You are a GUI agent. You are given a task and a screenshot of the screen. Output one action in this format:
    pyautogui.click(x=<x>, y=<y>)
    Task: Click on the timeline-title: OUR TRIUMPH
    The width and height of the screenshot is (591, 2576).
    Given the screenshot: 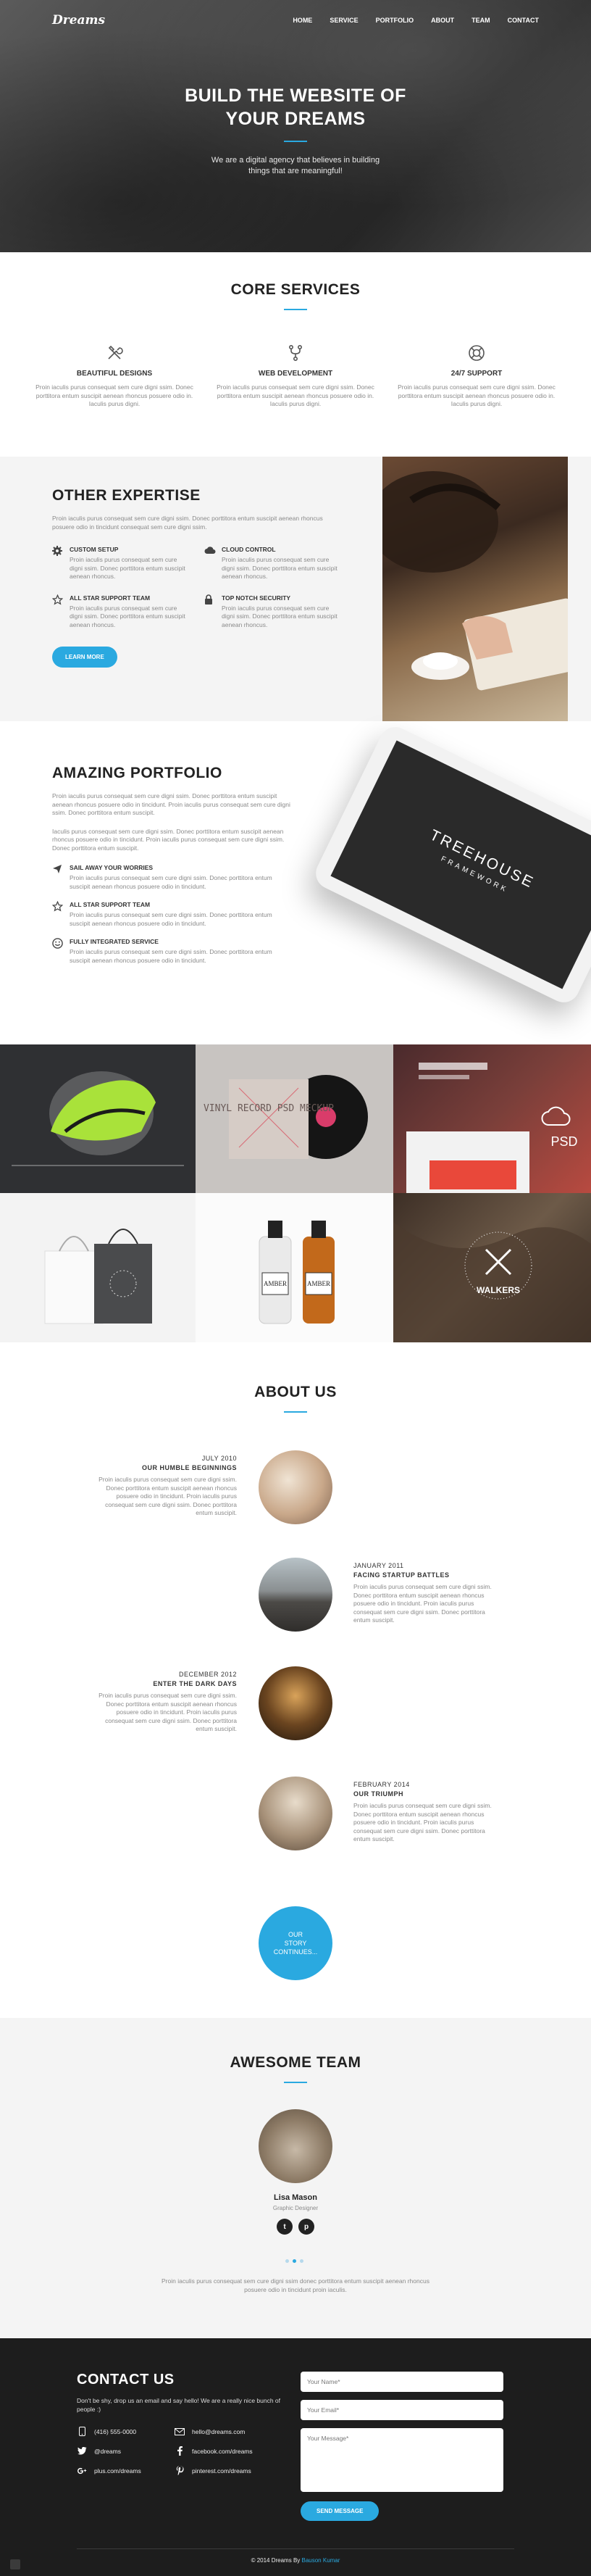 What is the action you would take?
    pyautogui.click(x=378, y=1794)
    